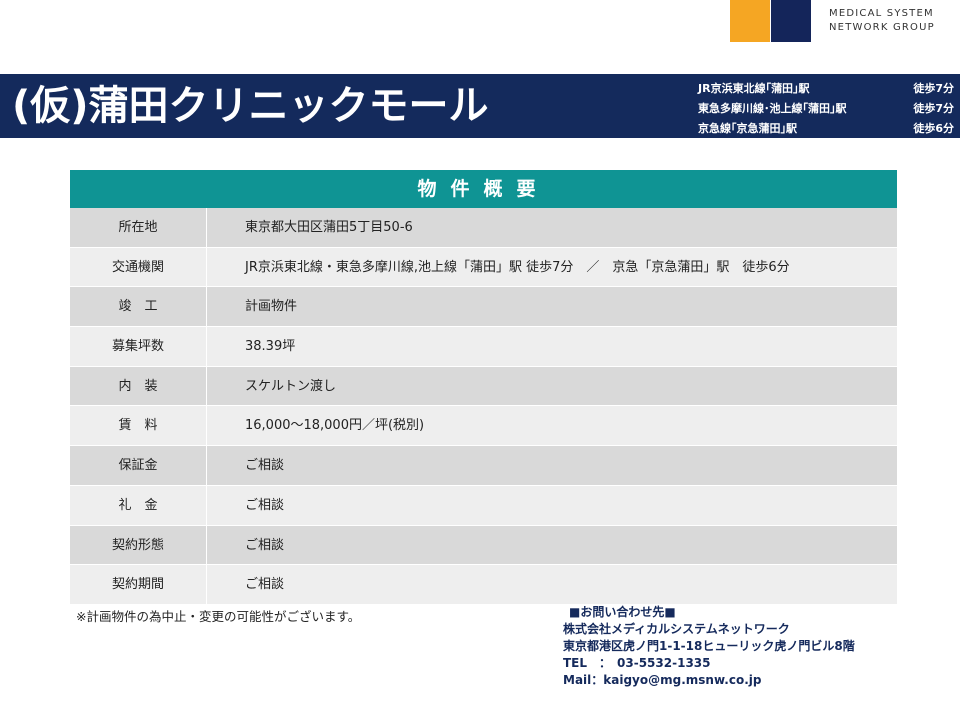 Image resolution: width=960 pixels, height=720 pixels. What do you see at coordinates (483, 228) in the screenshot?
I see `table-row: 所在地 東京都大田区蒲田5丁目50-6` at bounding box center [483, 228].